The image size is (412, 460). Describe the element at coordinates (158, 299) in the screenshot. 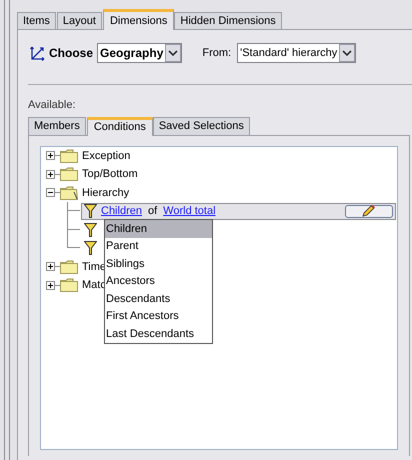

I see `menu-item: Descendants` at that location.